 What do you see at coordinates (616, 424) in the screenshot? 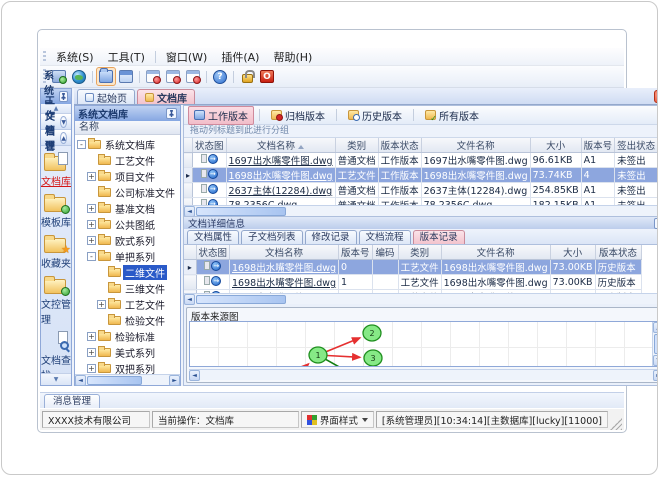
I see `resize-grip` at bounding box center [616, 424].